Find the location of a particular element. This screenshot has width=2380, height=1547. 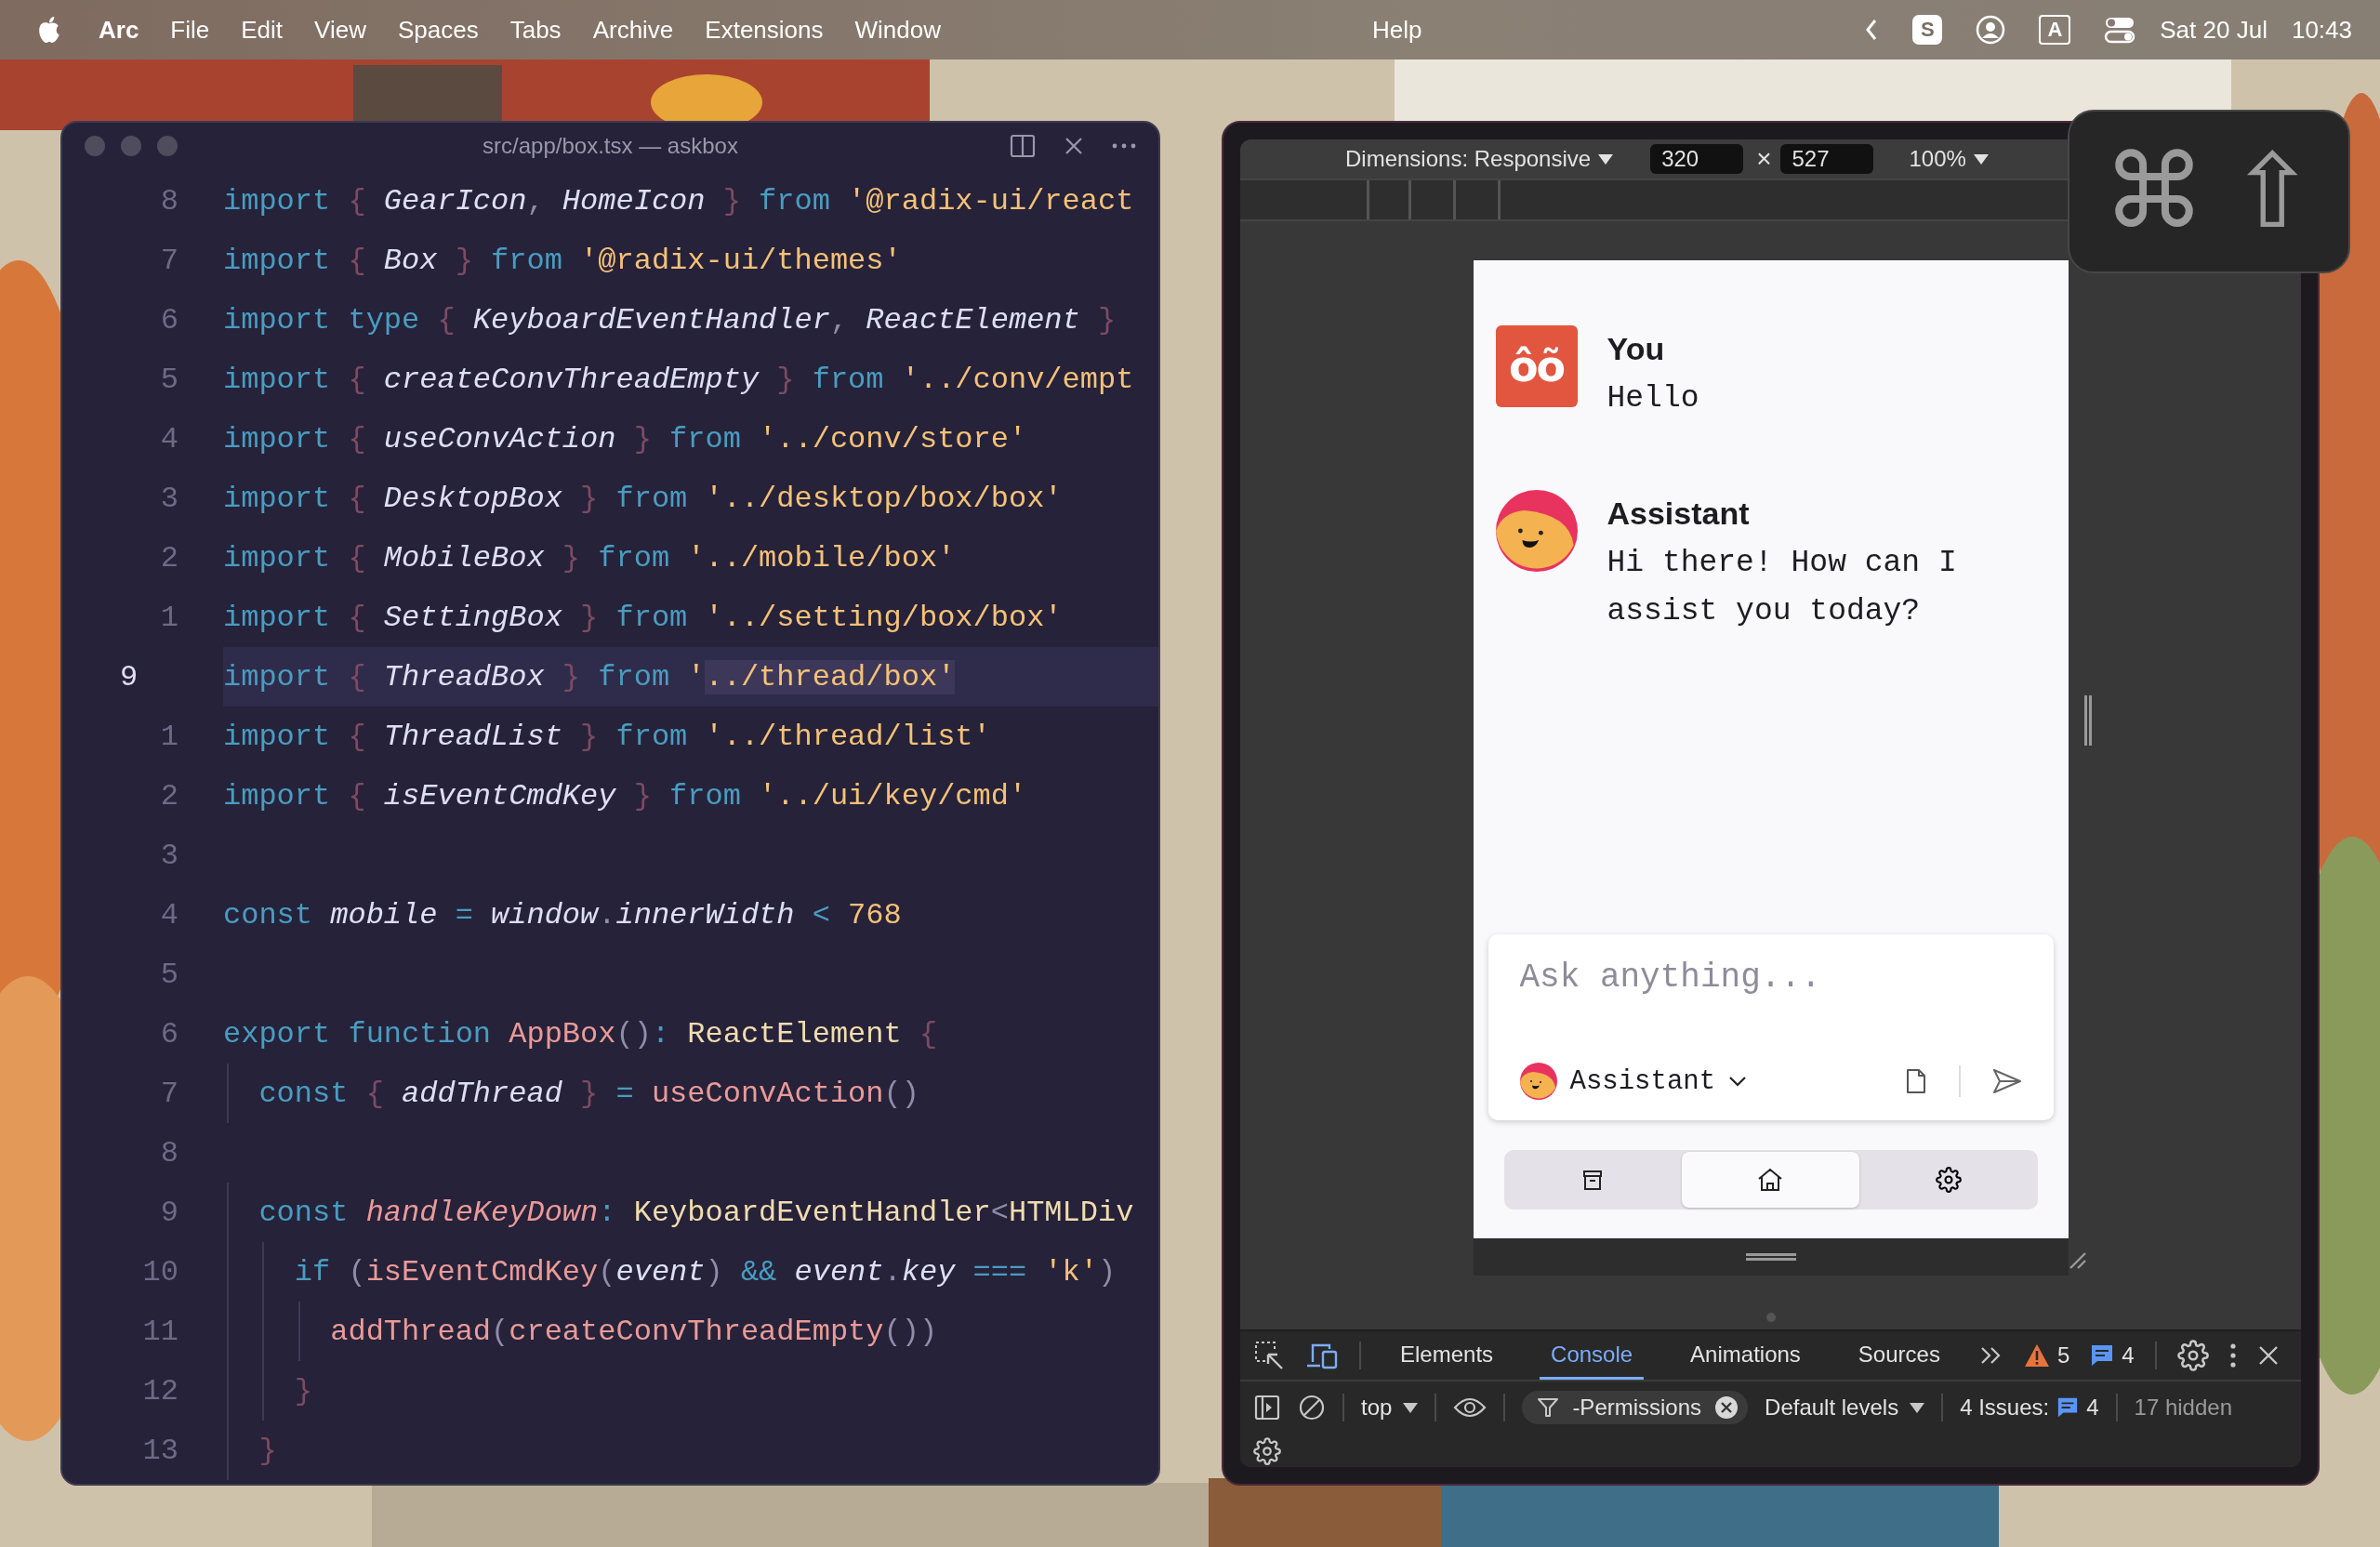

line-number: 4 is located at coordinates (169, 914).